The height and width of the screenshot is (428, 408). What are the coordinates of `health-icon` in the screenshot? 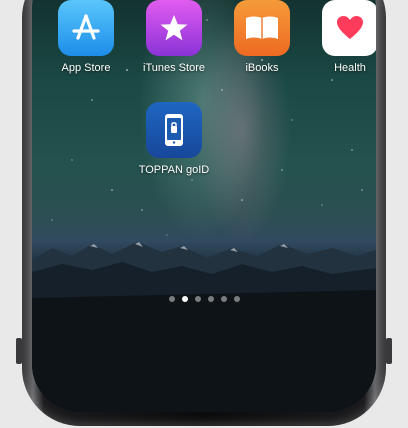 It's located at (349, 28).